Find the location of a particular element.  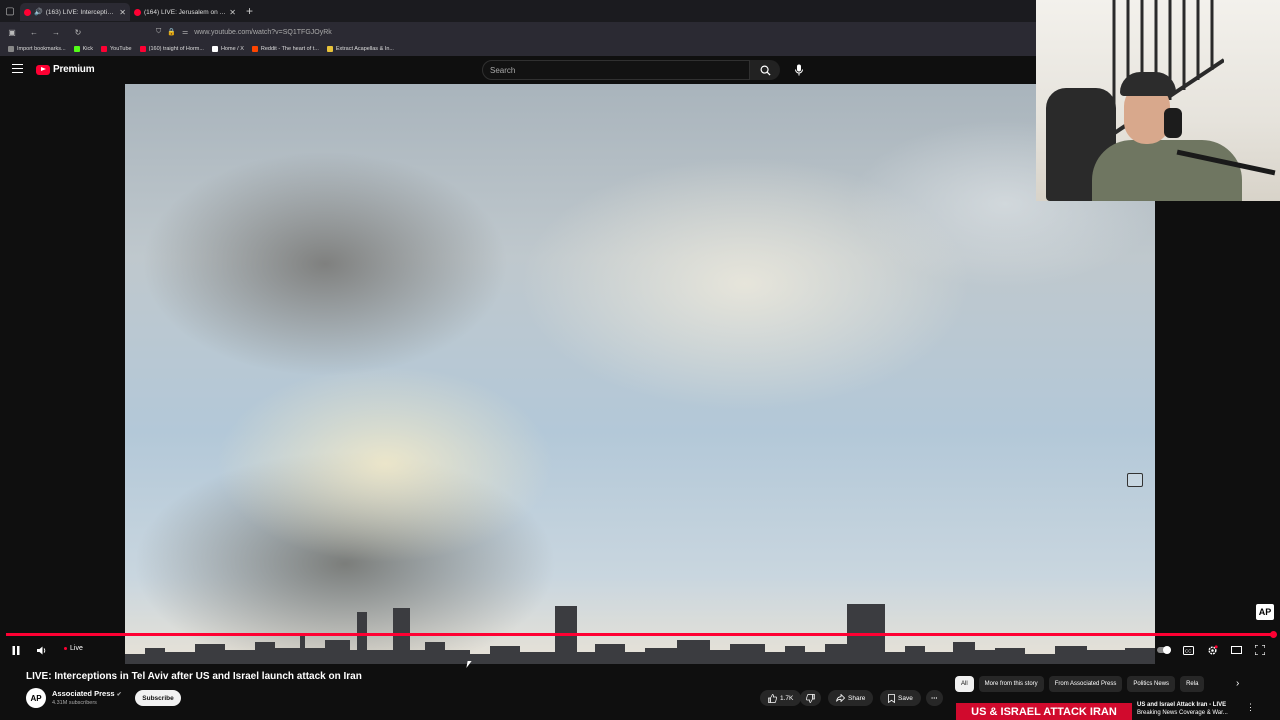

filter-chip: From Associated Press is located at coordinates (1085, 684).